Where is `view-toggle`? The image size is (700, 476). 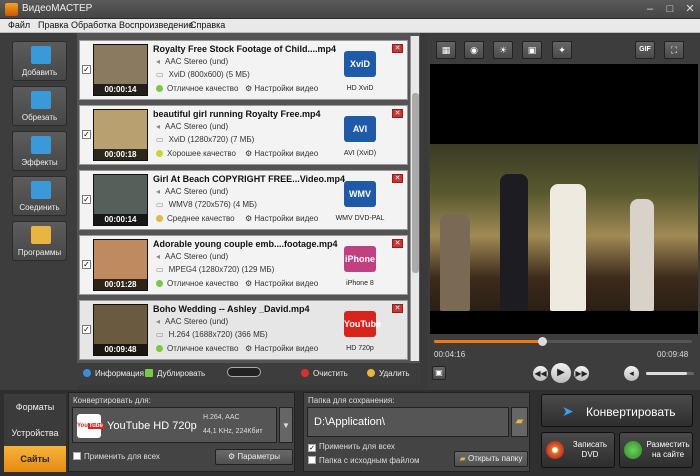
view-toggle is located at coordinates (244, 373).